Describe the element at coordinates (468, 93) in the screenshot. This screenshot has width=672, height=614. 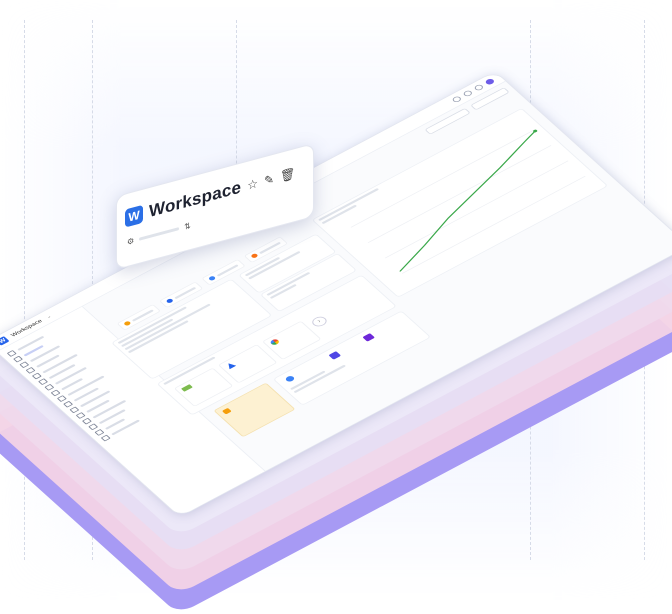
I see `search-icon` at that location.